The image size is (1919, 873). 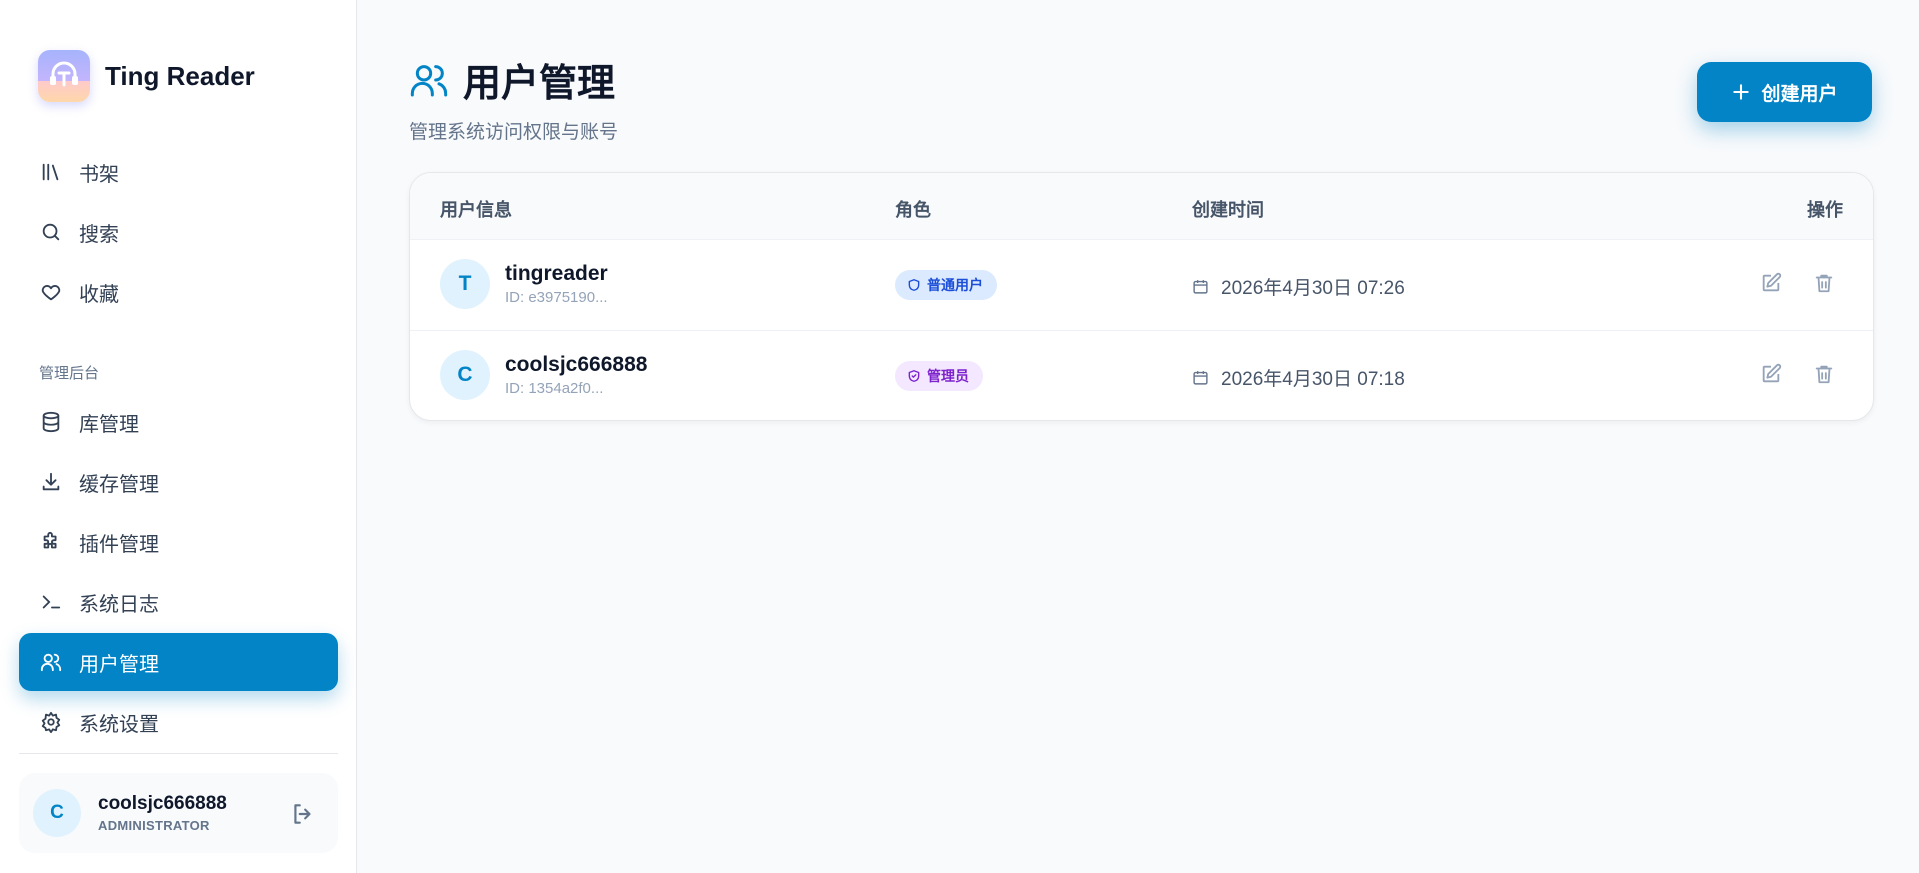 What do you see at coordinates (51, 232) in the screenshot?
I see `search-icon` at bounding box center [51, 232].